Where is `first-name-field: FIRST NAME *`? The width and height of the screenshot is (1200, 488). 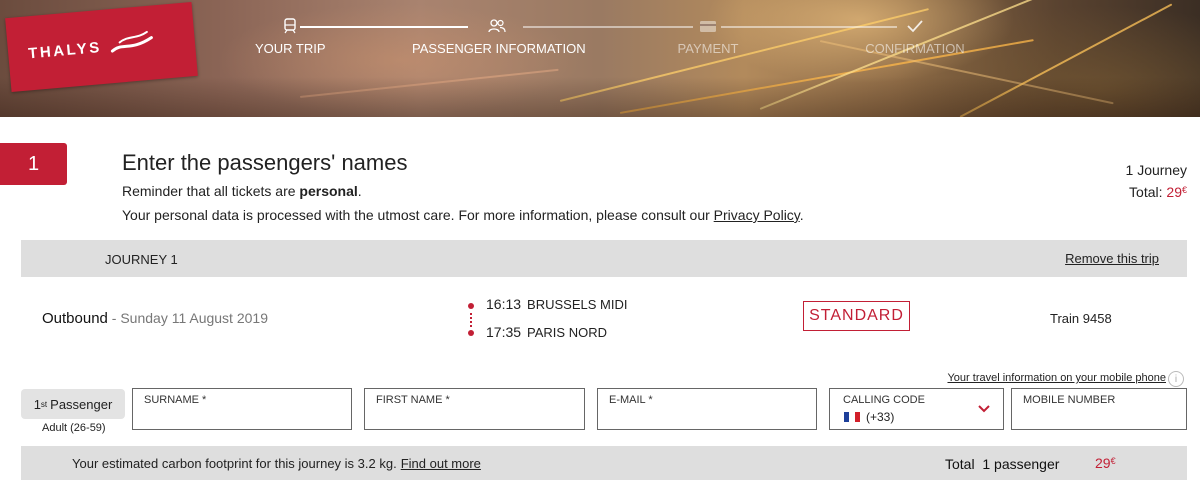
first-name-field: FIRST NAME * is located at coordinates (474, 409).